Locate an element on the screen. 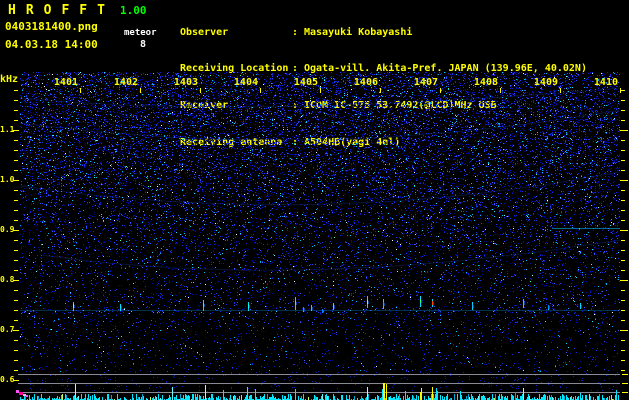 This screenshot has height=400, width=629. info-value: Masayuki Kobayashi is located at coordinates (358, 32).